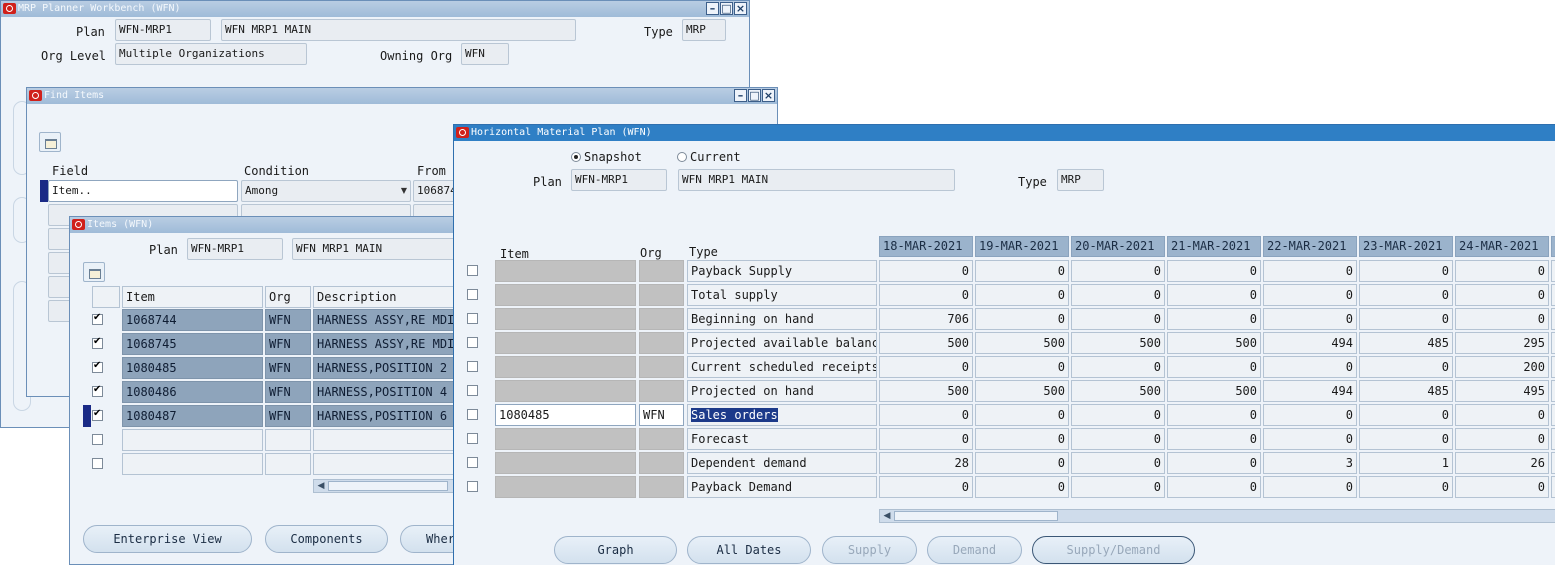 The height and width of the screenshot is (565, 1555). Describe the element at coordinates (1502, 391) in the screenshot. I see `quantity-cell: 495` at that location.